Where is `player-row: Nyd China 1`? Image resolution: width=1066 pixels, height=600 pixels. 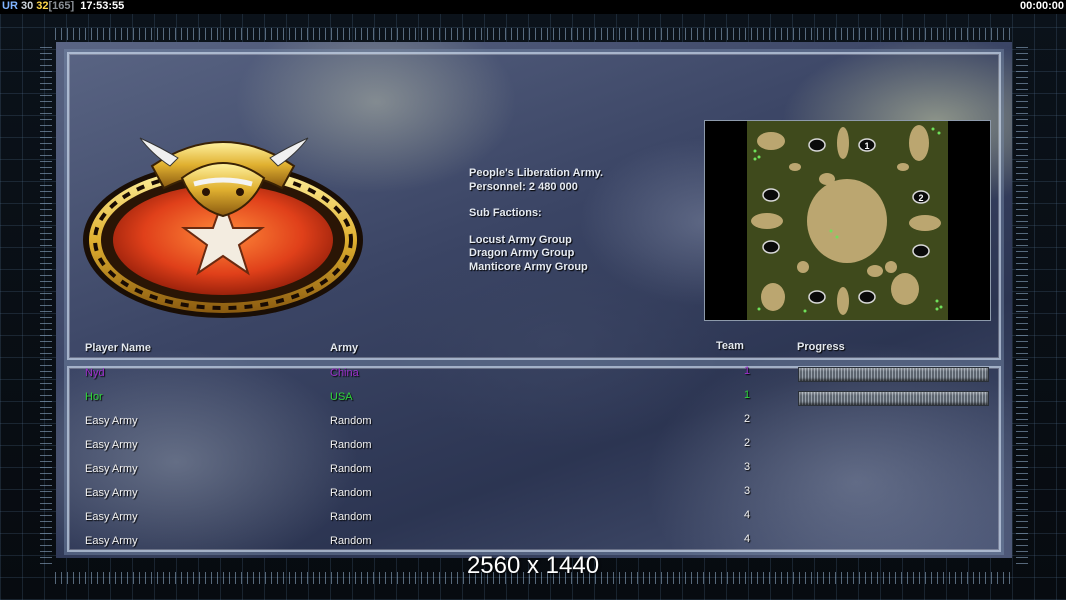 player-row: Nyd China 1 is located at coordinates (533, 378).